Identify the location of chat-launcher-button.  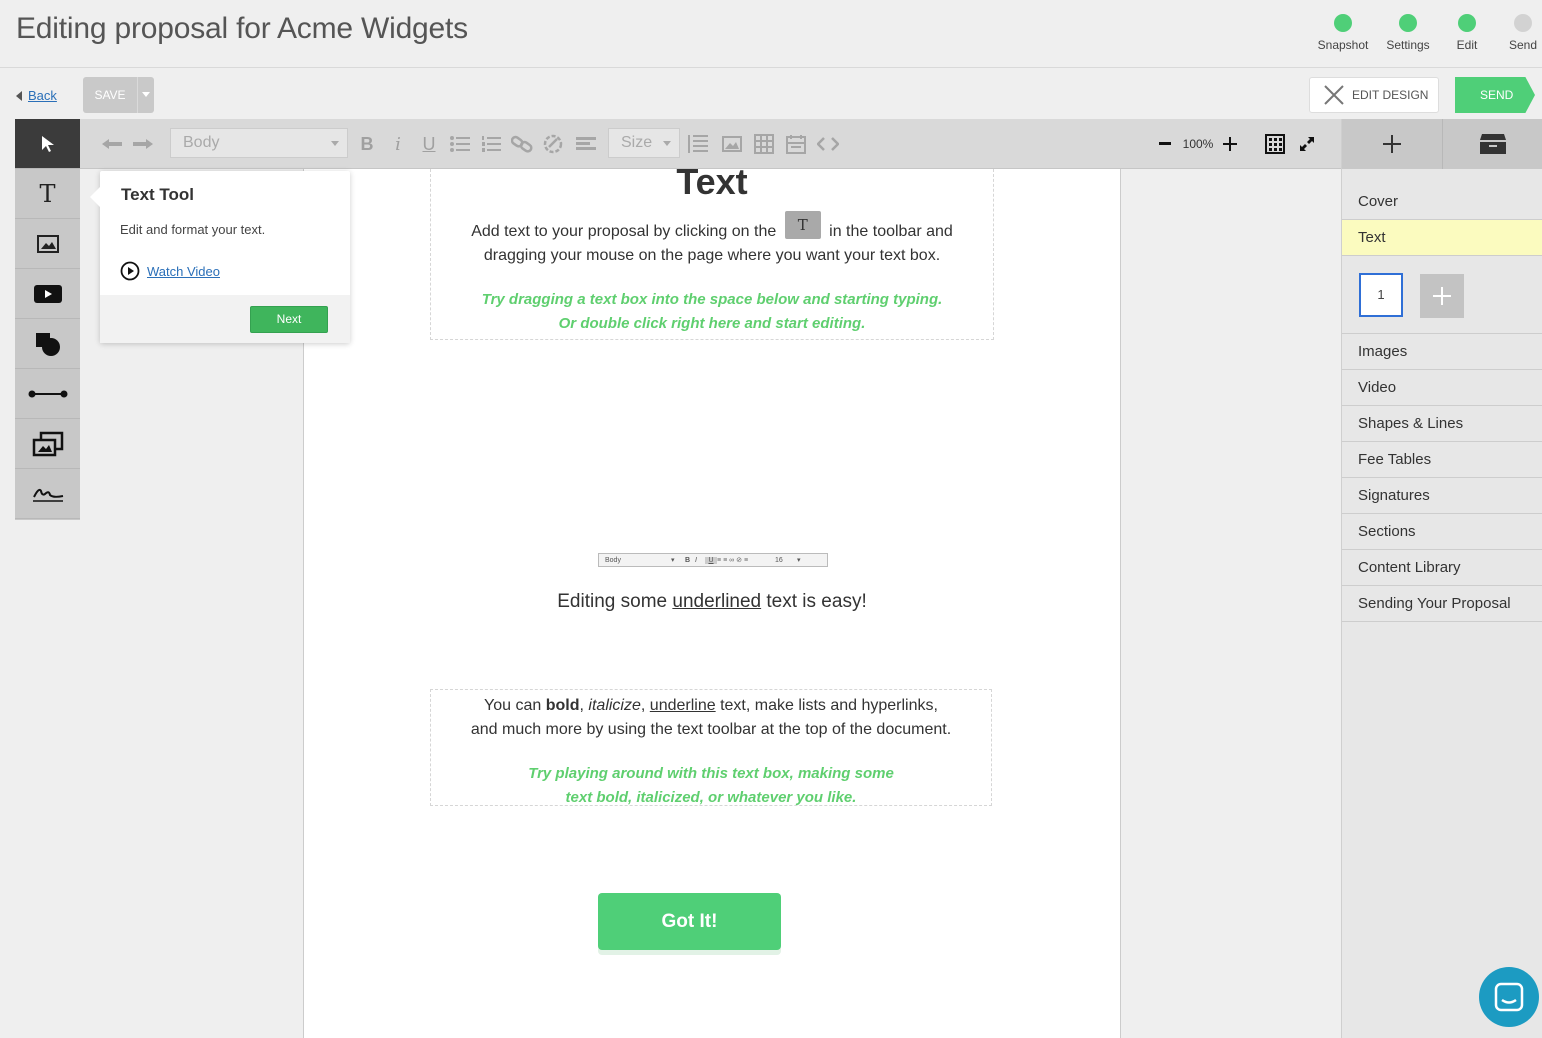
(1509, 997).